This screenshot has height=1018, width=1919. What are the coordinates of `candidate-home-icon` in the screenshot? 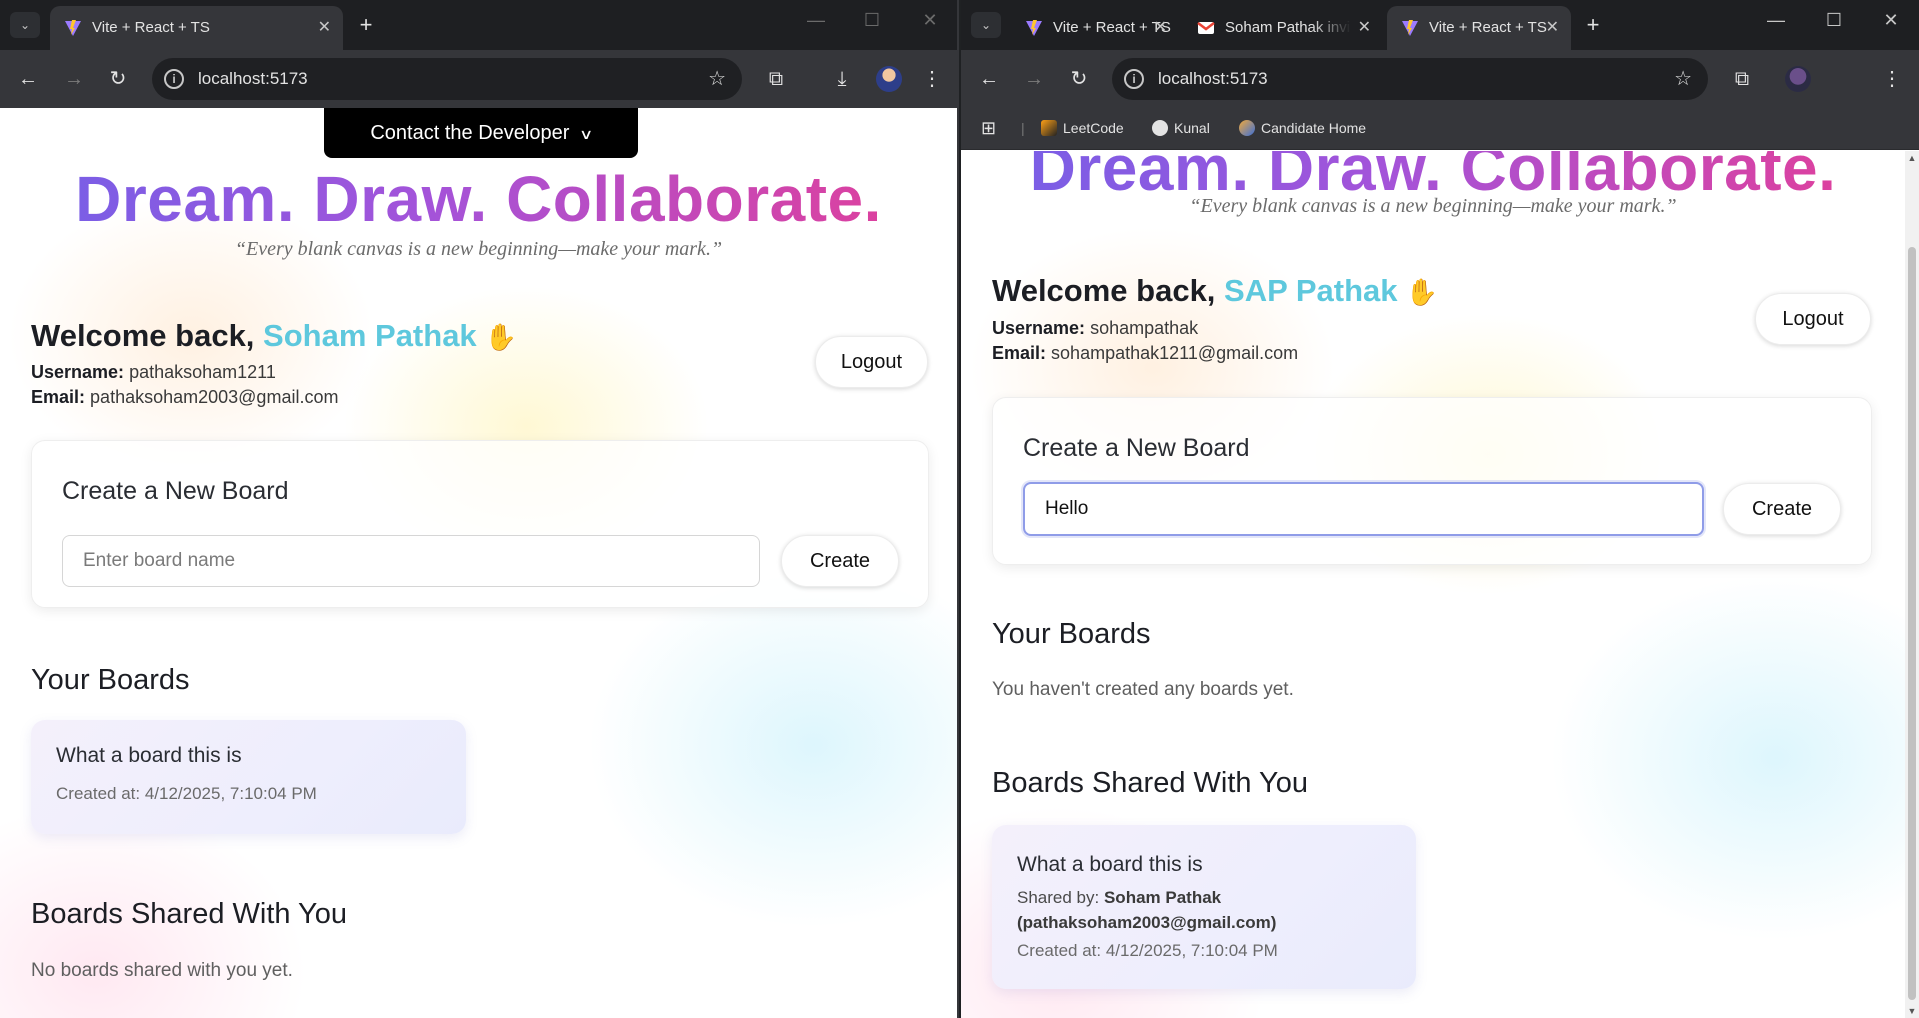 It's located at (1247, 128).